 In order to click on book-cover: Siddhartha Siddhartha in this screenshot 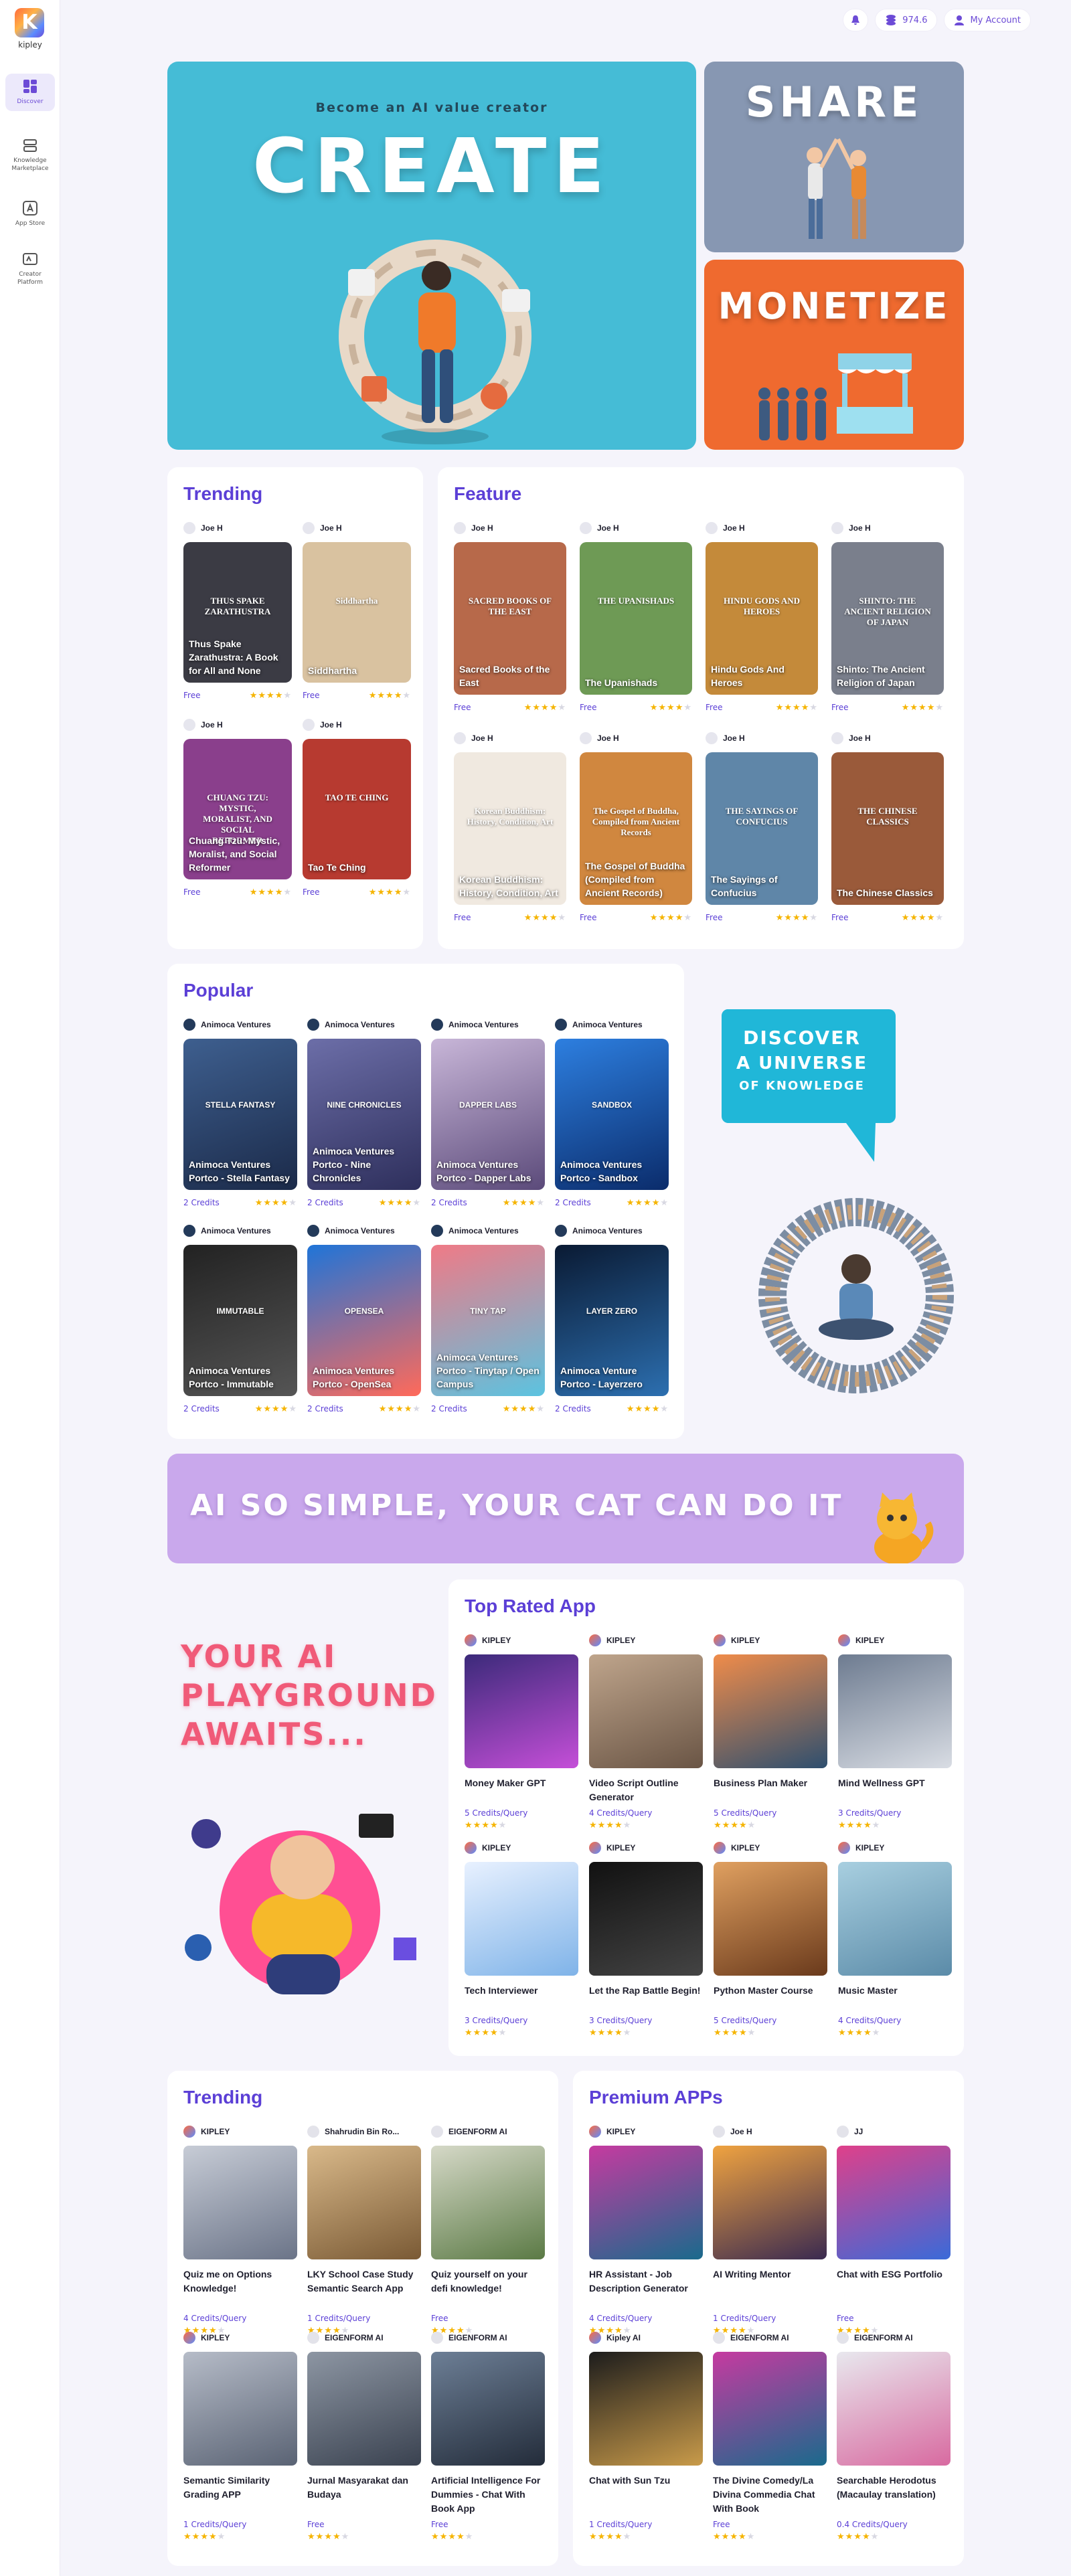, I will do `click(357, 612)`.